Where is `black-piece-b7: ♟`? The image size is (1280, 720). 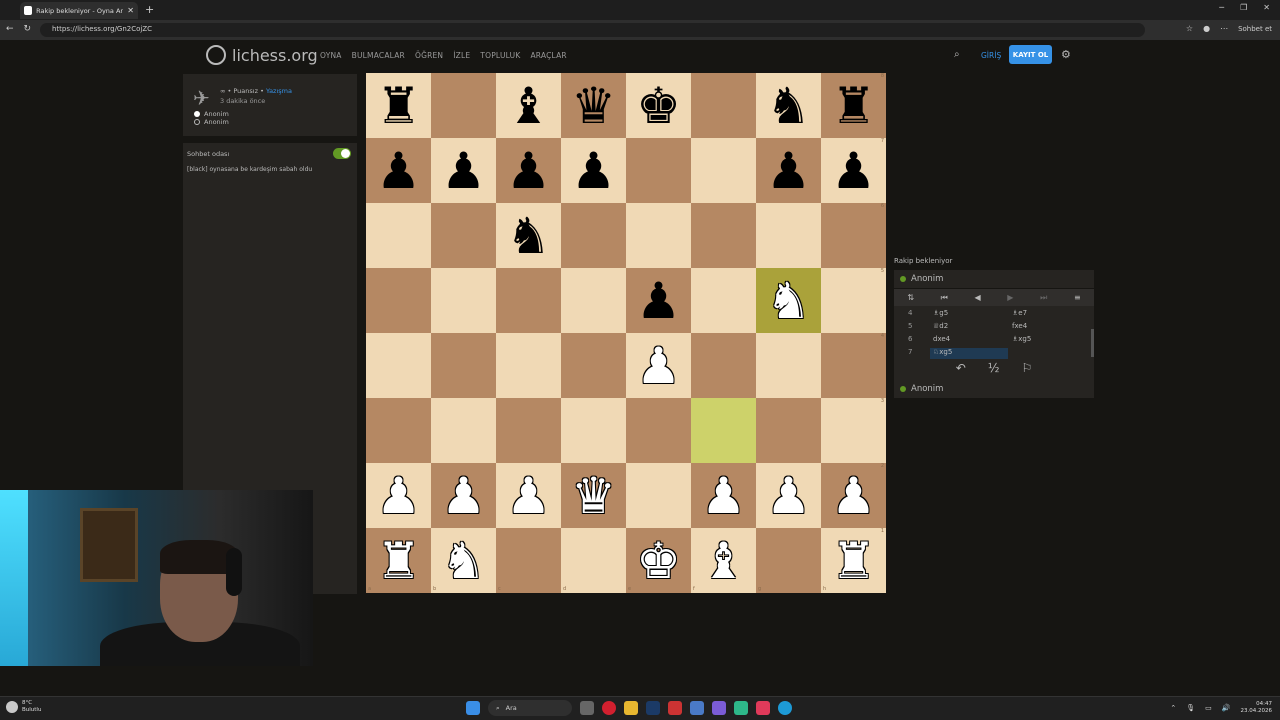
black-piece-b7: ♟ is located at coordinates (463, 171).